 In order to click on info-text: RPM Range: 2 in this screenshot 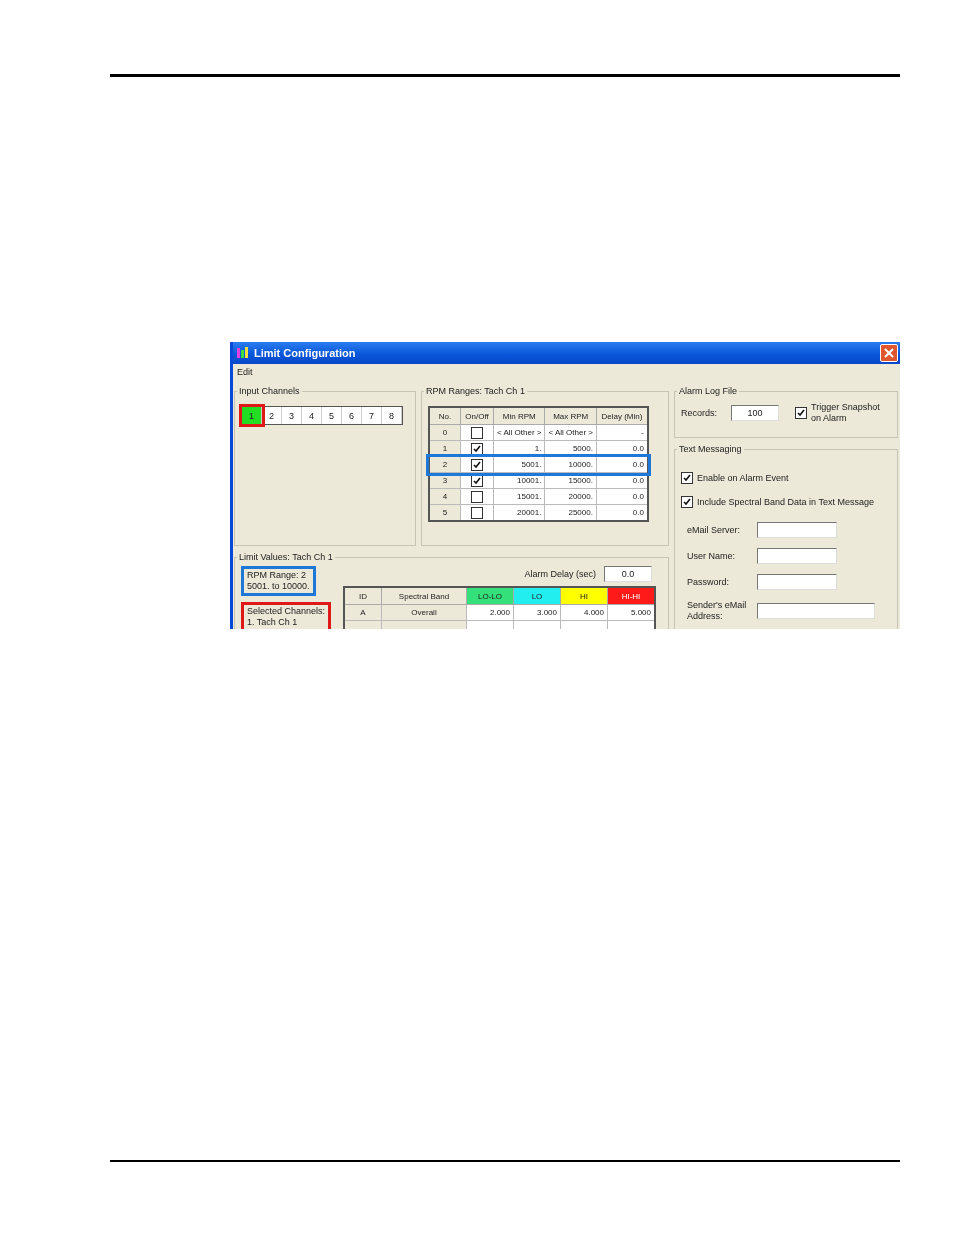, I will do `click(277, 575)`.